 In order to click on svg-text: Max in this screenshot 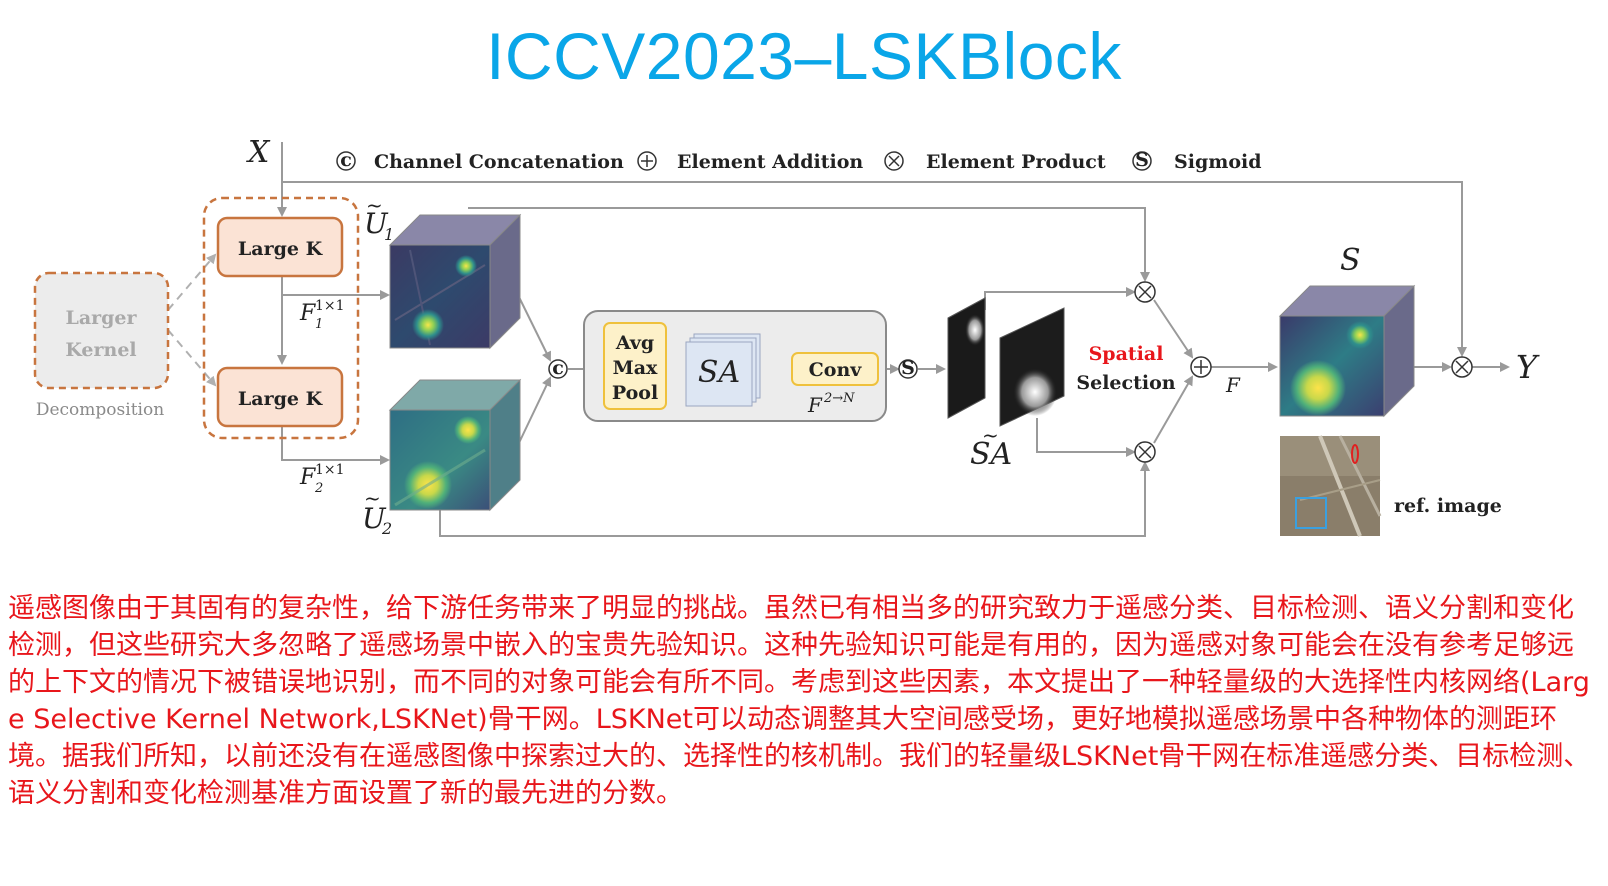, I will do `click(635, 368)`.